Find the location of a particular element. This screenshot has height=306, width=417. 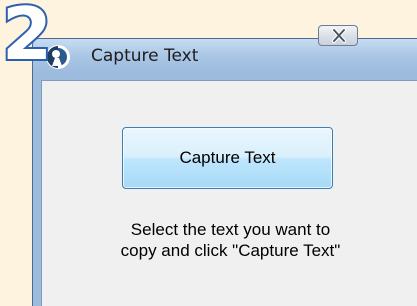

capture-text-button: Capture Text is located at coordinates (227, 158).